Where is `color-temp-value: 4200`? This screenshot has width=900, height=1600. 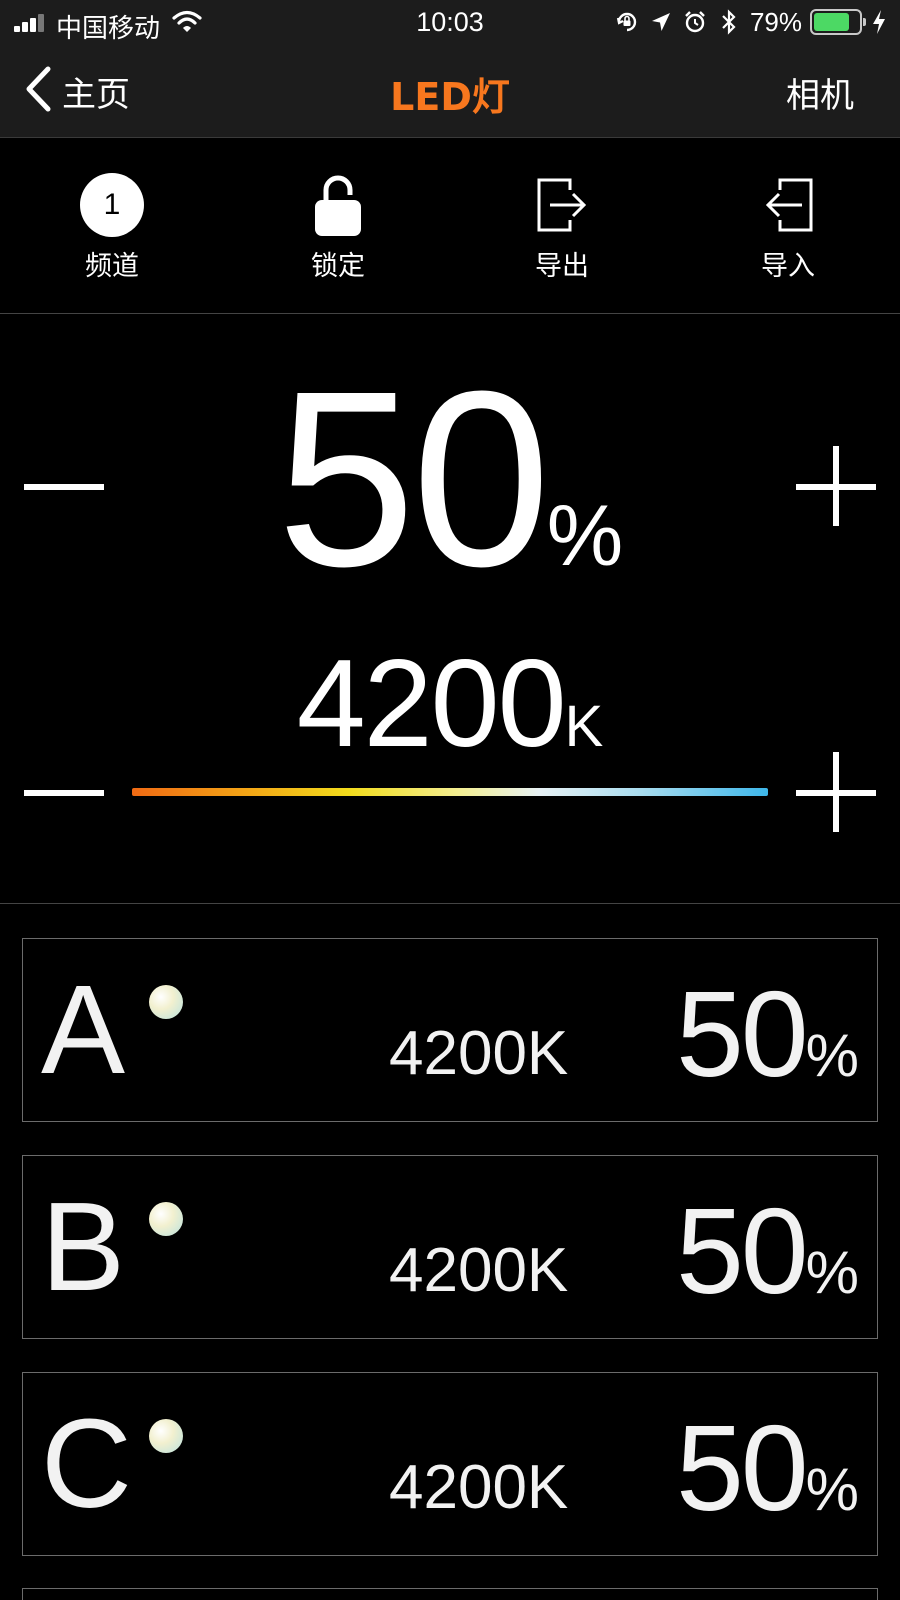 color-temp-value: 4200 is located at coordinates (431, 704).